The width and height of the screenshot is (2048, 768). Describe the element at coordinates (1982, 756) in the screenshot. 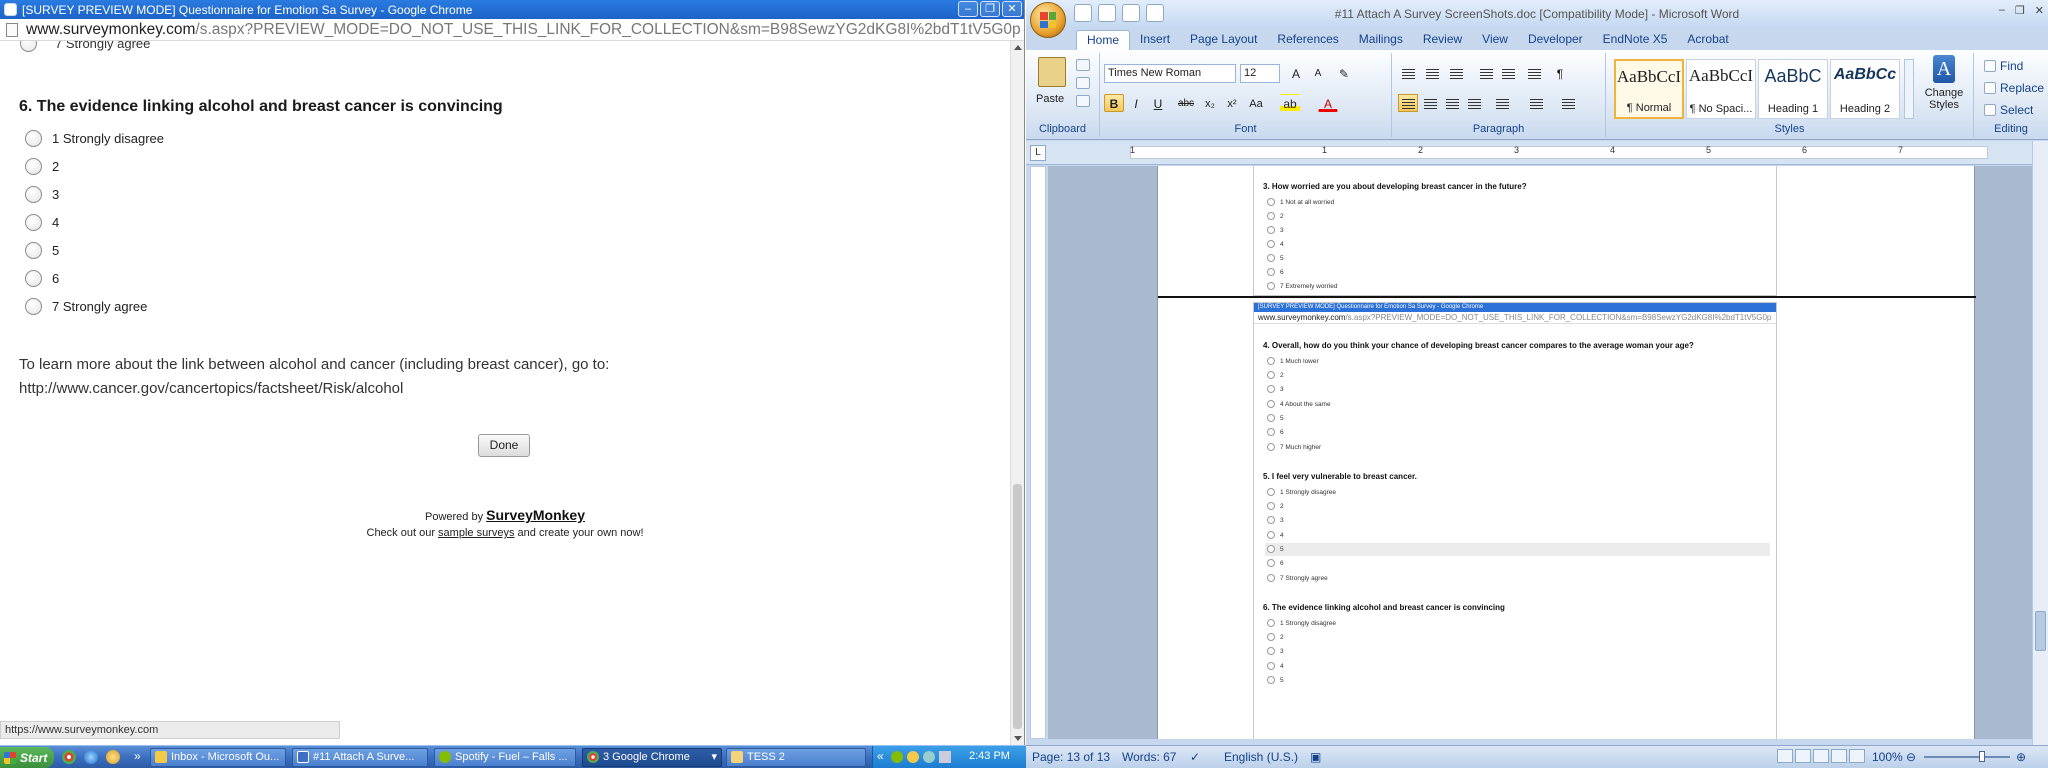

I see `zoom-knob` at that location.